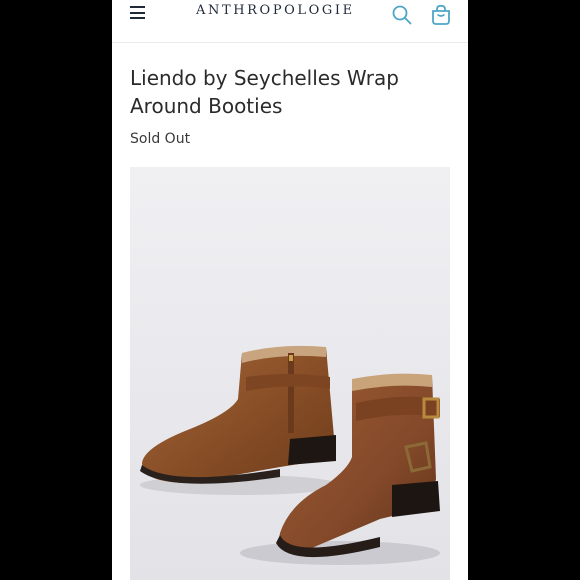 This screenshot has height=580, width=580. What do you see at coordinates (290, 21) in the screenshot?
I see `site-header: ANTHROPOLOGIE` at bounding box center [290, 21].